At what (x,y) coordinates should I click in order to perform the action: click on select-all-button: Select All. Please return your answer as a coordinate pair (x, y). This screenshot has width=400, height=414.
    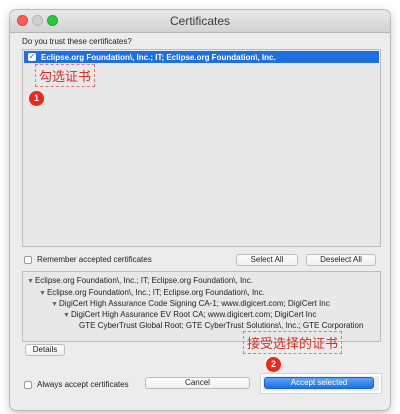
    Looking at the image, I should click on (267, 260).